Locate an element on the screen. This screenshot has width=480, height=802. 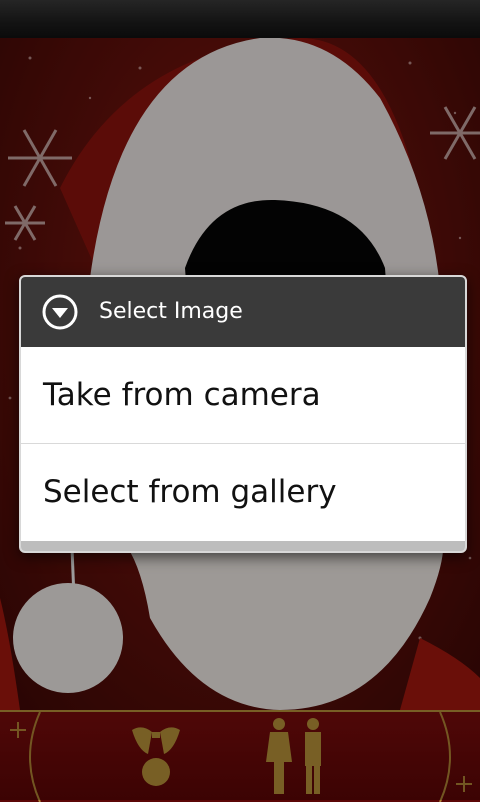
dialog-footer is located at coordinates (243, 546).